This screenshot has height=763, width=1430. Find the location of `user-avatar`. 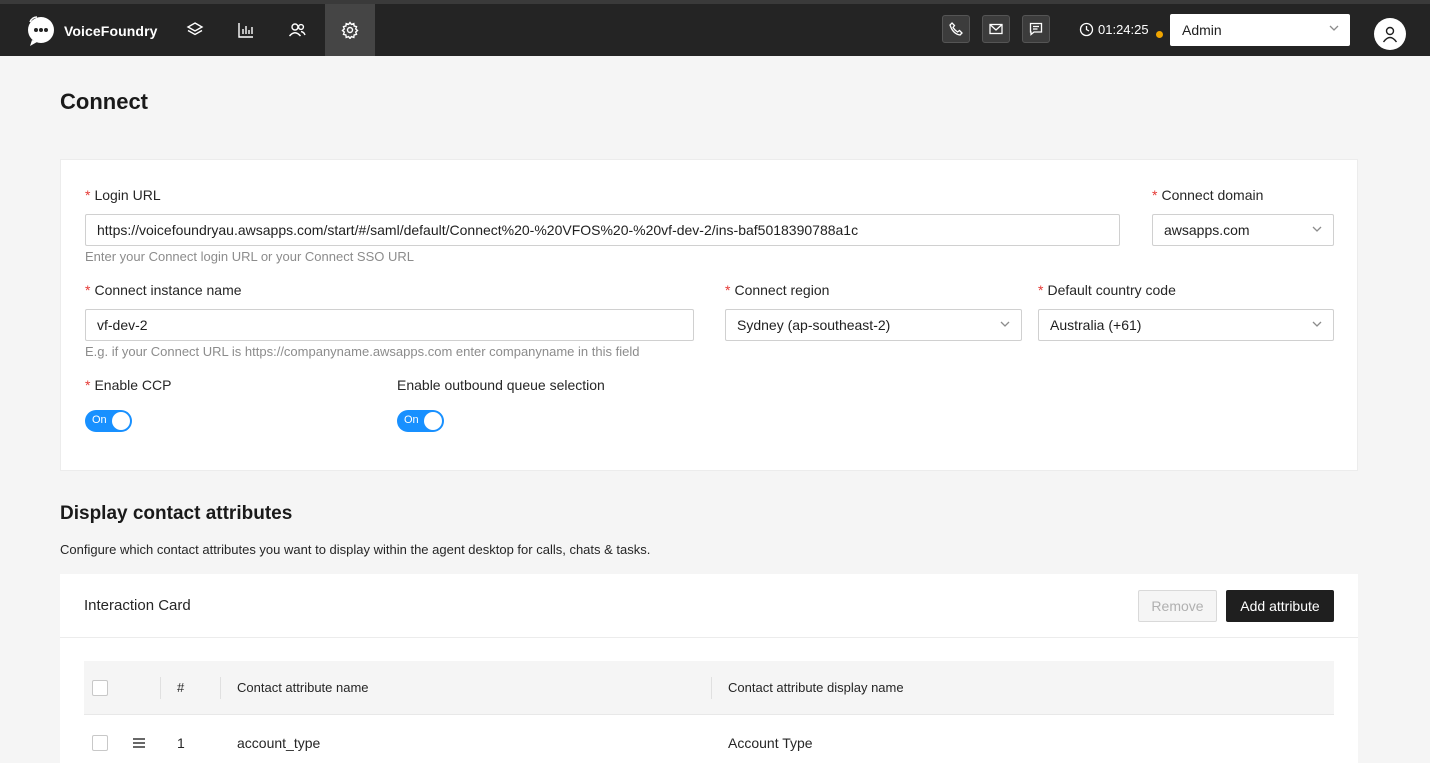

user-avatar is located at coordinates (1390, 34).